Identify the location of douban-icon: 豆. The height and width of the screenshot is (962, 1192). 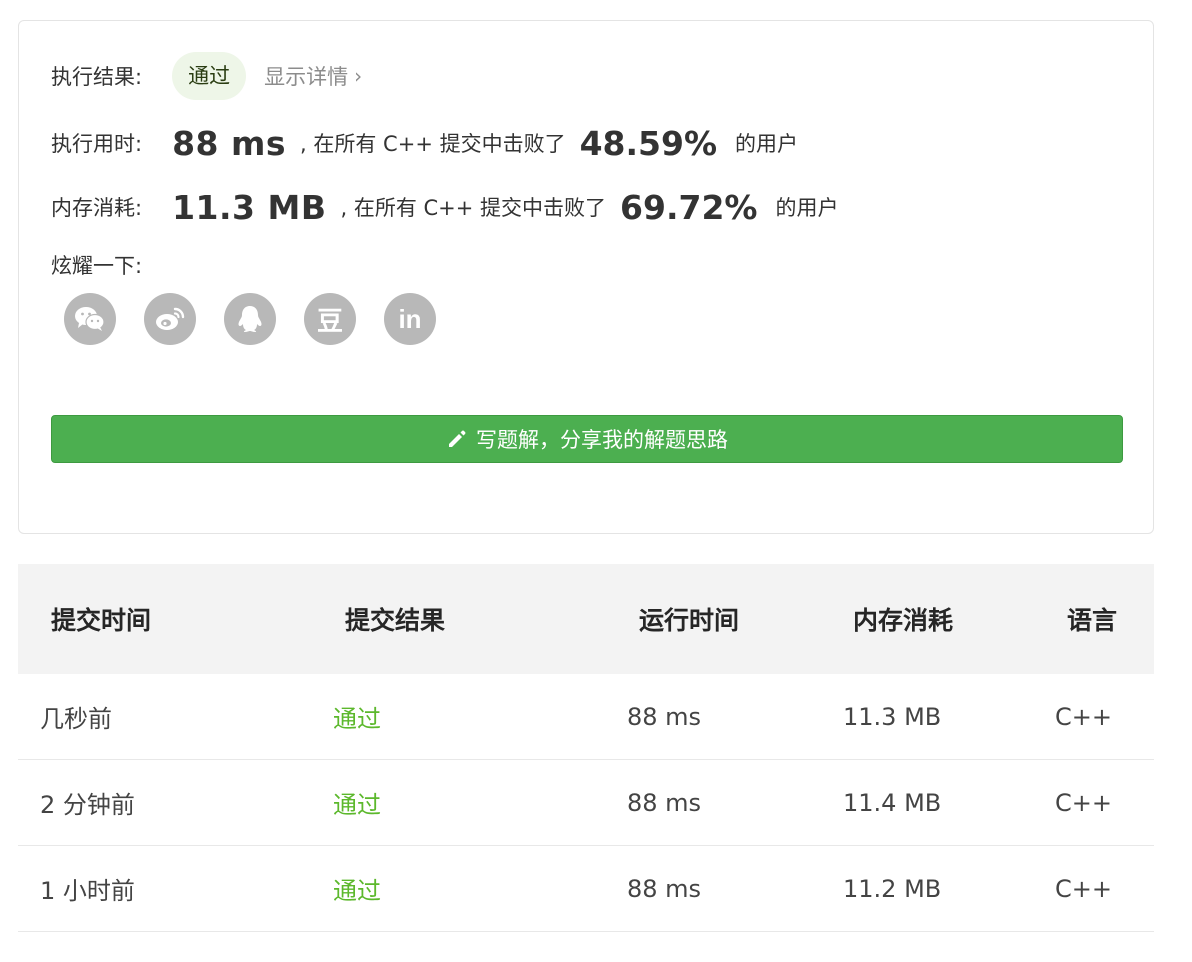
(329, 320).